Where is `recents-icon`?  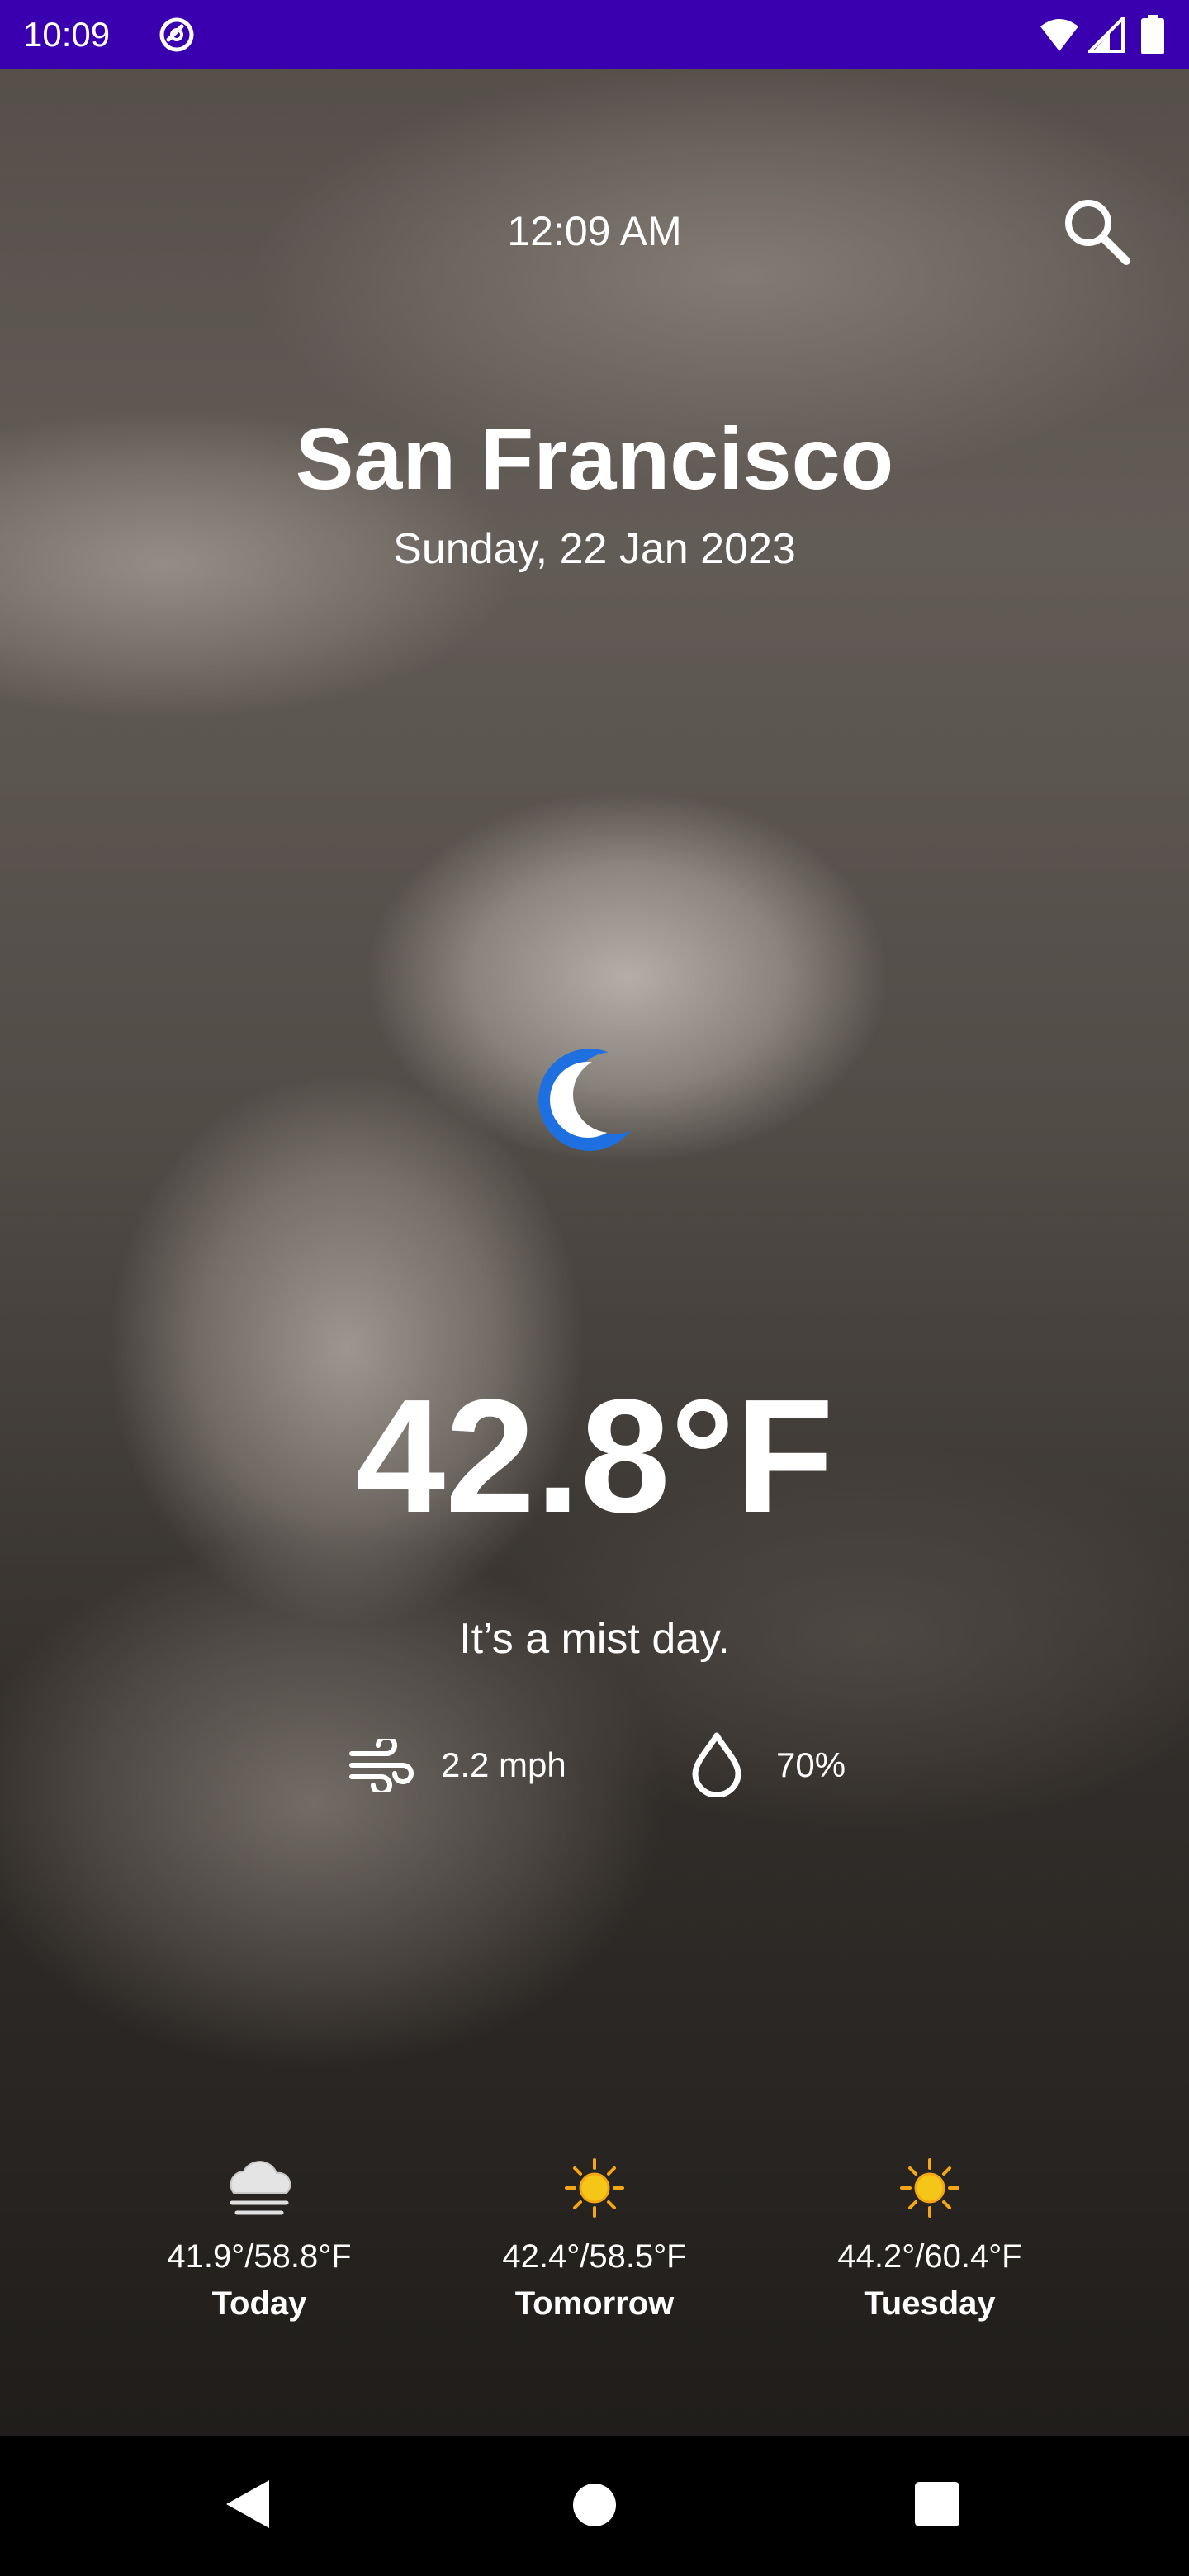
recents-icon is located at coordinates (937, 2504).